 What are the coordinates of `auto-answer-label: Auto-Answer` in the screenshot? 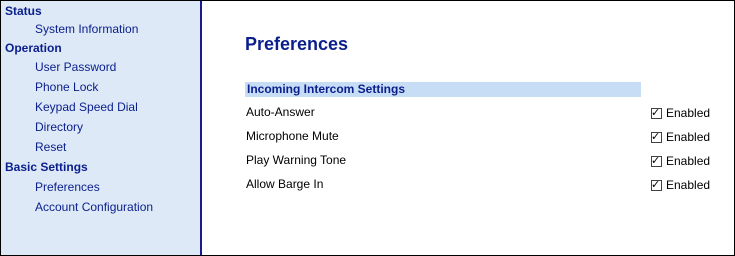 It's located at (280, 112).